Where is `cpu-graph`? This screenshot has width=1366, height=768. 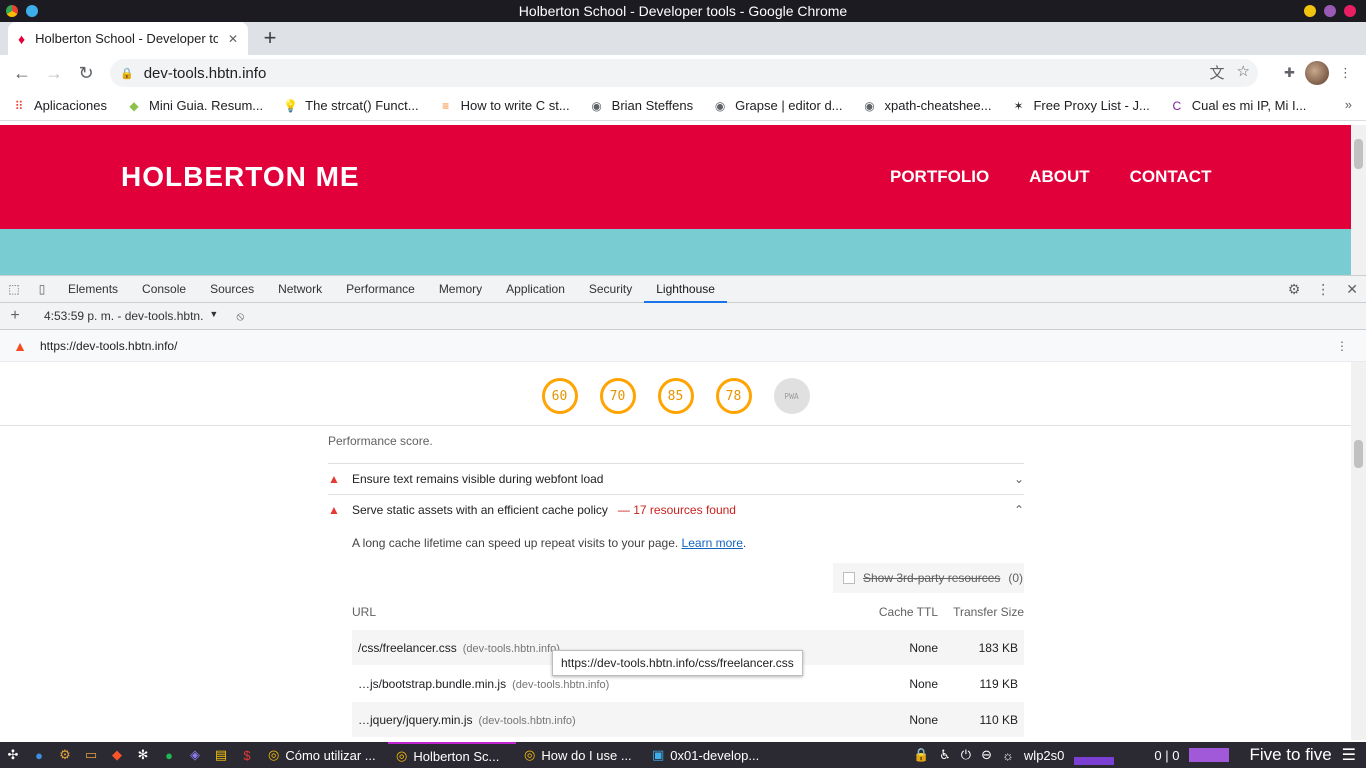 cpu-graph is located at coordinates (1209, 755).